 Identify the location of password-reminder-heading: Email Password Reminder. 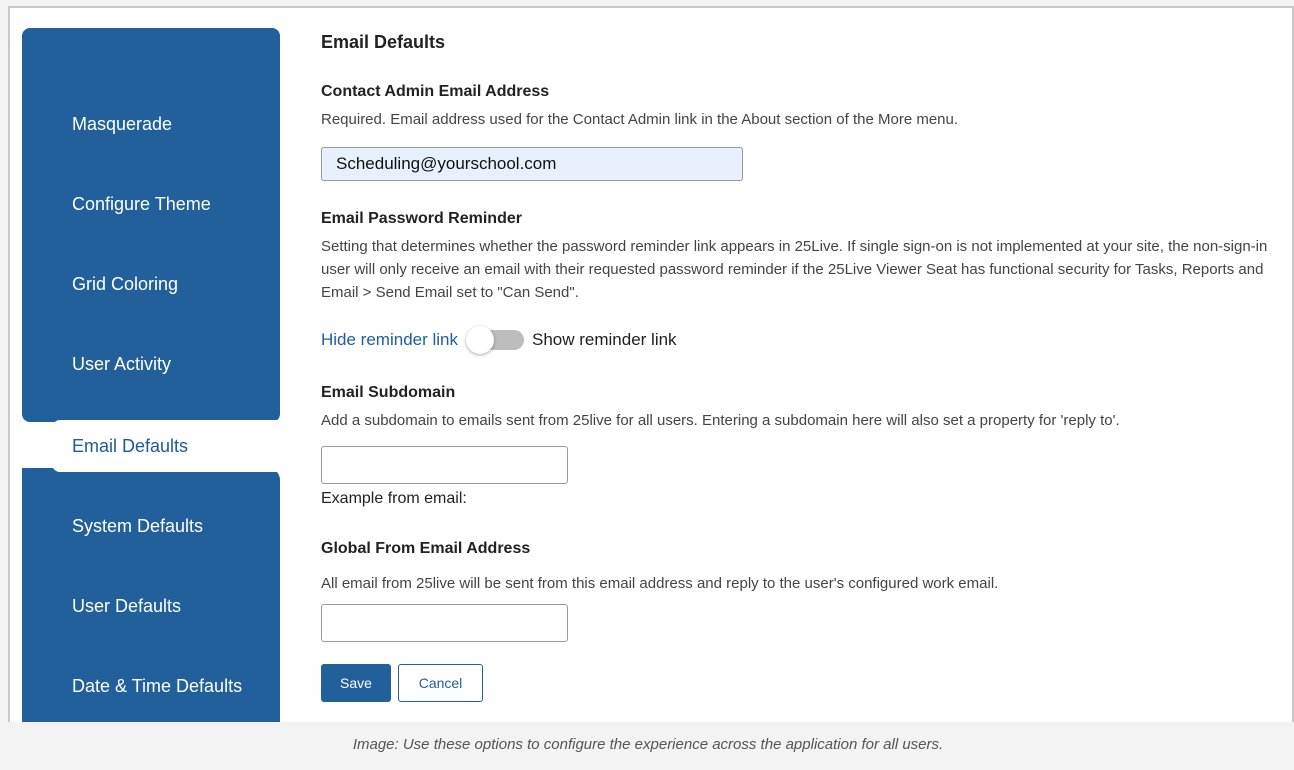
(421, 218).